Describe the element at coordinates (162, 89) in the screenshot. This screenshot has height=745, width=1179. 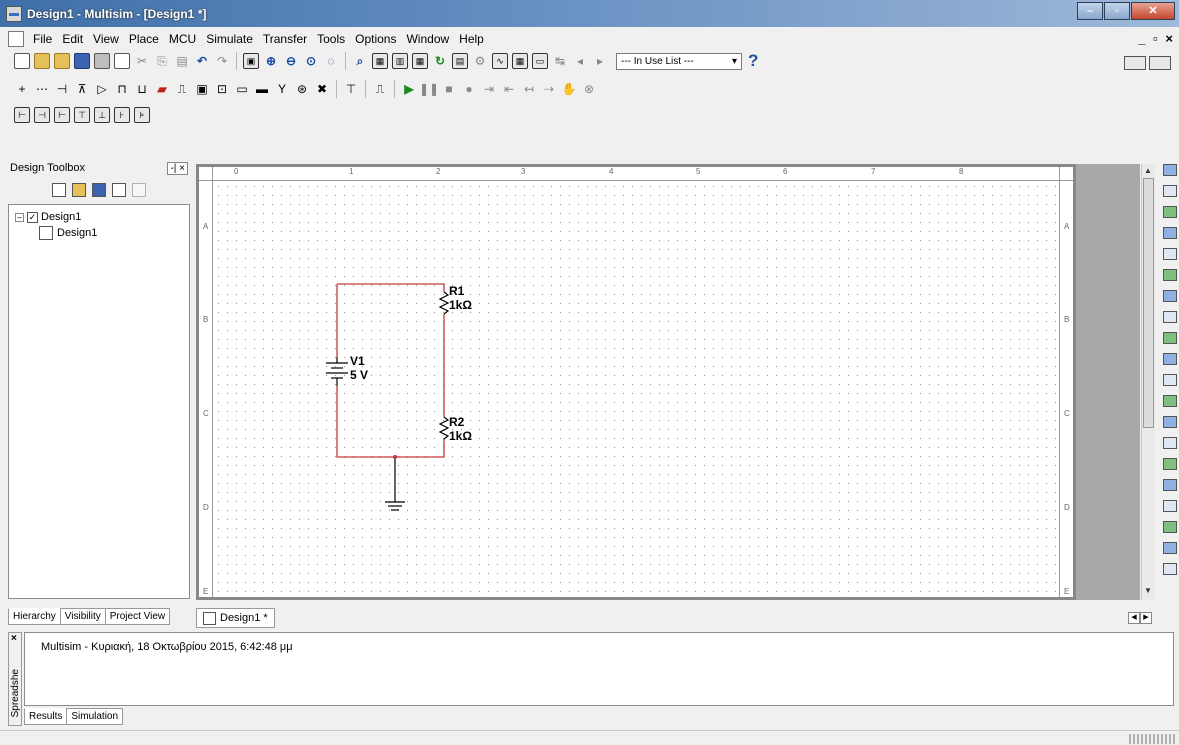
I see `misc-digital-icon: ▰` at that location.